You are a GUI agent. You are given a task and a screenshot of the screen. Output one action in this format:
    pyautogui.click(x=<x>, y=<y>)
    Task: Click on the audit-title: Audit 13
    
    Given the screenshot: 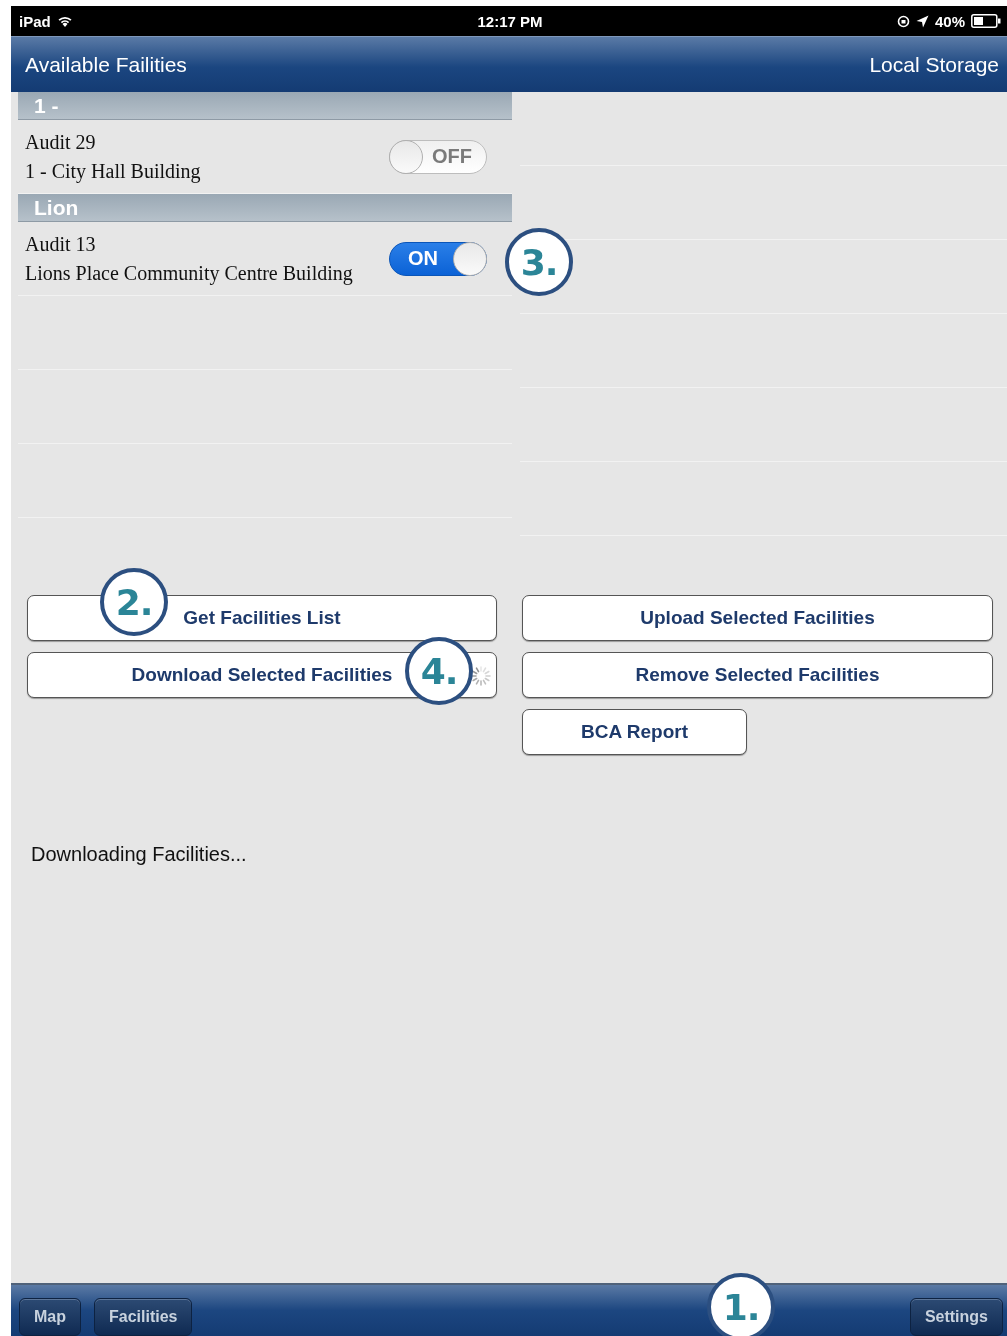 What is the action you would take?
    pyautogui.click(x=61, y=244)
    